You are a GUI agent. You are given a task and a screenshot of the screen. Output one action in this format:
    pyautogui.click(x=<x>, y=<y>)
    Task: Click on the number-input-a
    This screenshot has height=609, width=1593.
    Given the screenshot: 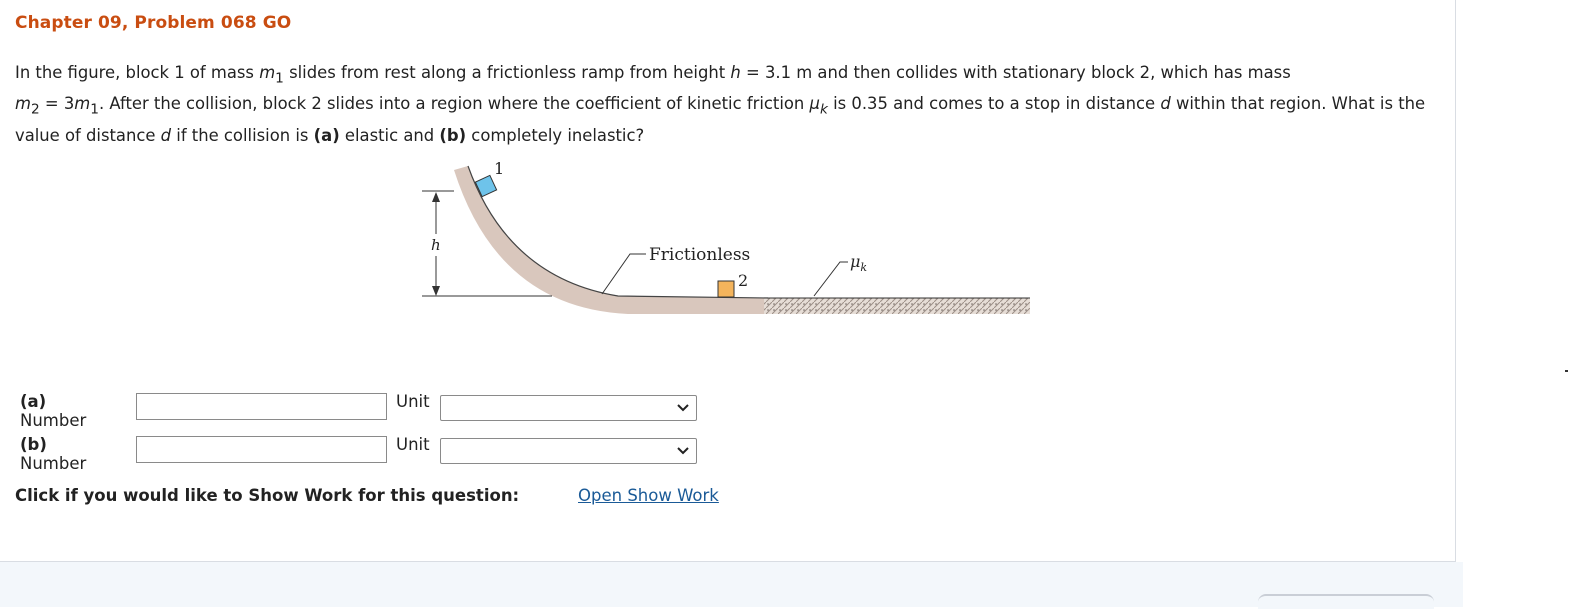 What is the action you would take?
    pyautogui.click(x=261, y=406)
    